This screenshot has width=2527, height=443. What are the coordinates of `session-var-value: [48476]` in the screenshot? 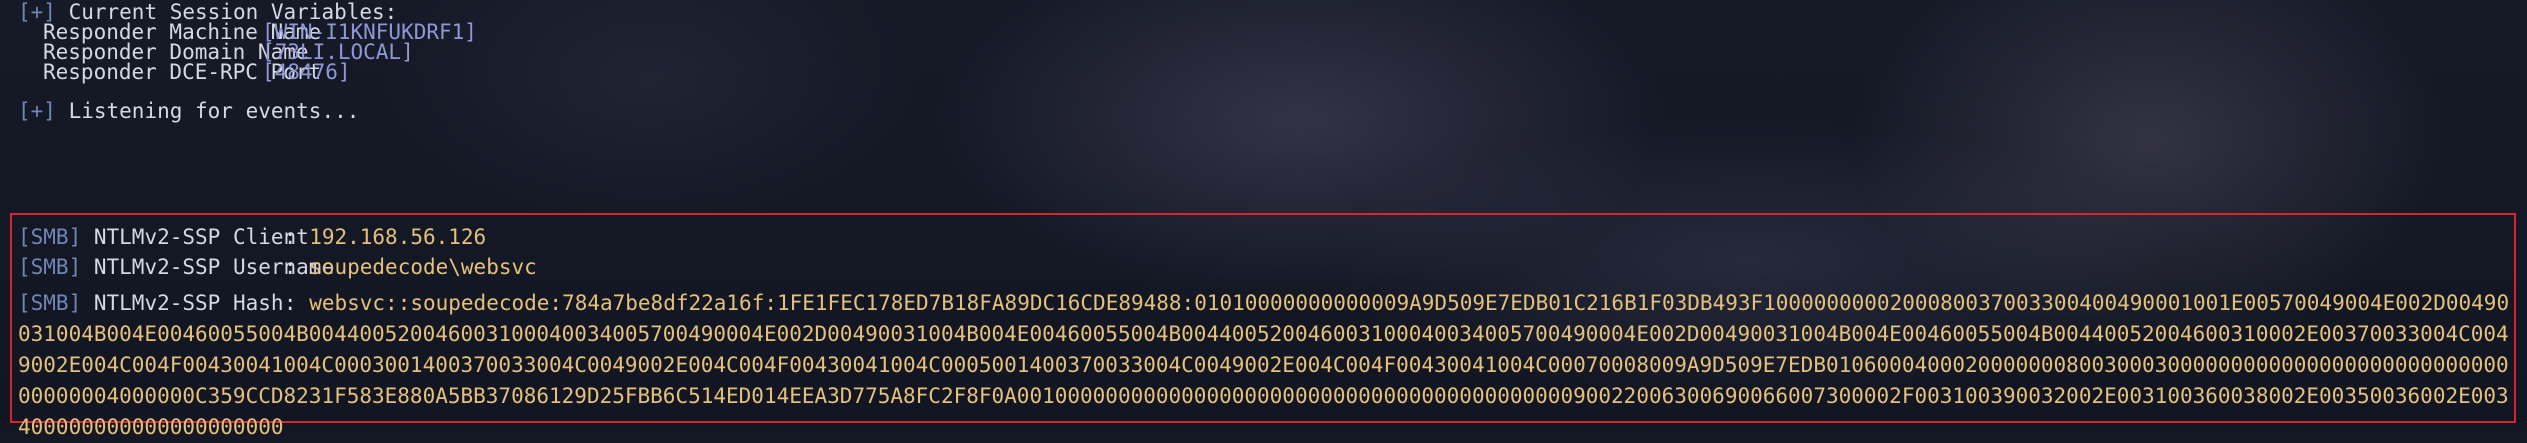 It's located at (306, 72).